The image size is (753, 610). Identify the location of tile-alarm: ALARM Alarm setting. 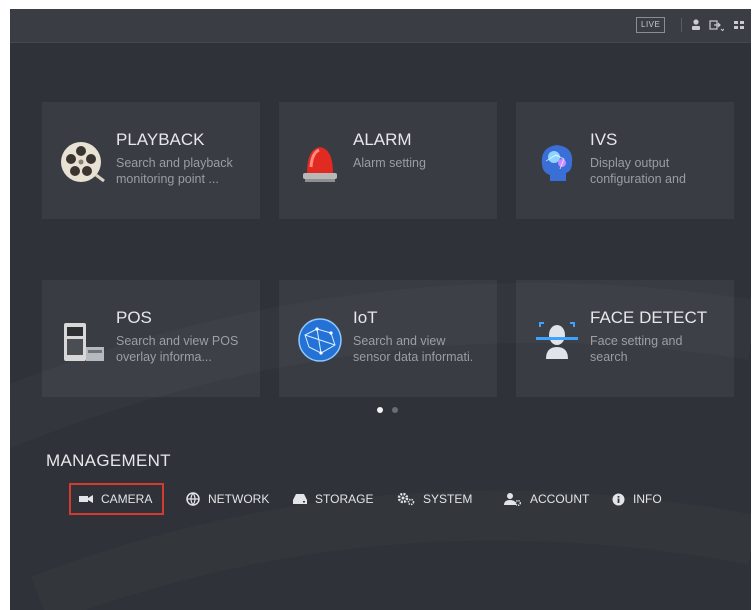
(388, 160).